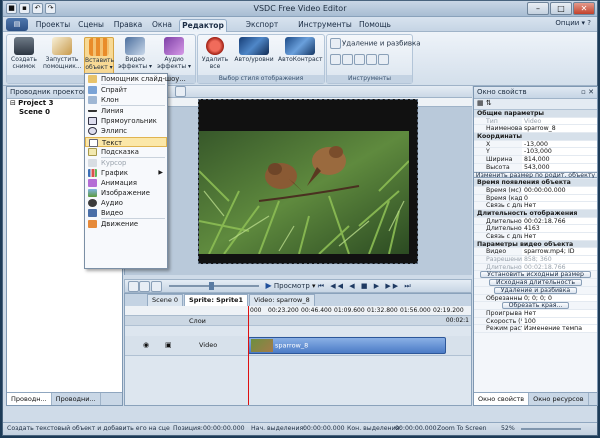 Image resolution: width=600 pixels, height=438 pixels. Describe the element at coordinates (156, 286) in the screenshot. I see `zoom-fit-icon` at that location.